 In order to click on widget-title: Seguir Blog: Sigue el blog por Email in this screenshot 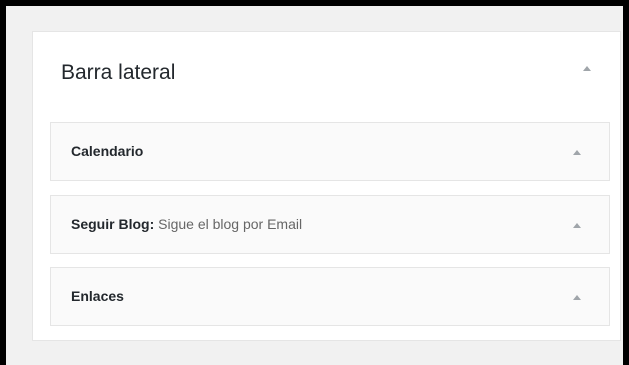, I will do `click(186, 224)`.